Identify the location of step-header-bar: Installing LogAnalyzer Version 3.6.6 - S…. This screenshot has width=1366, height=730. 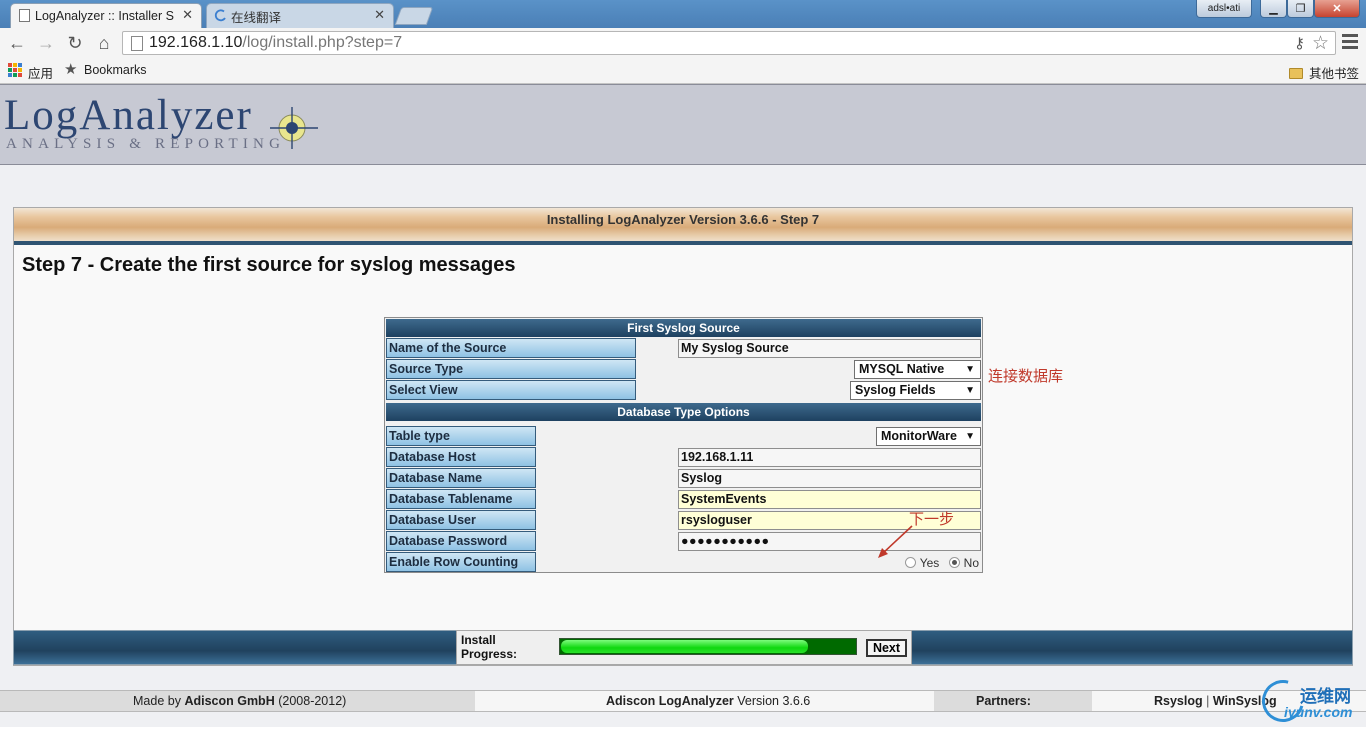
(683, 226).